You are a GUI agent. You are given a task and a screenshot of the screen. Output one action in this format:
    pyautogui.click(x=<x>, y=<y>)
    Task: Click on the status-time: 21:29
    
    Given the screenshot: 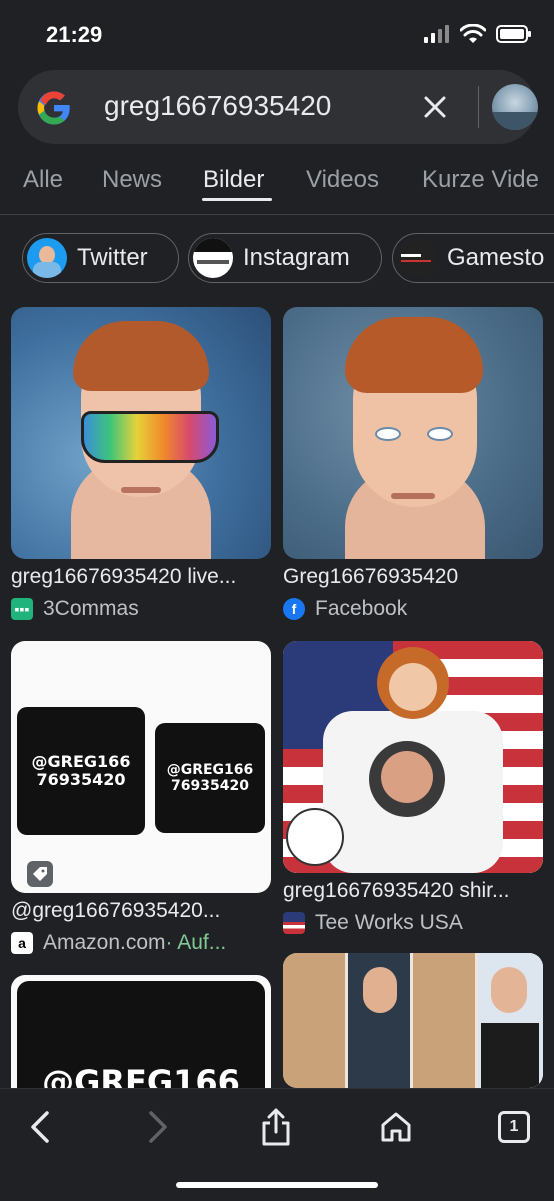 What is the action you would take?
    pyautogui.click(x=74, y=34)
    